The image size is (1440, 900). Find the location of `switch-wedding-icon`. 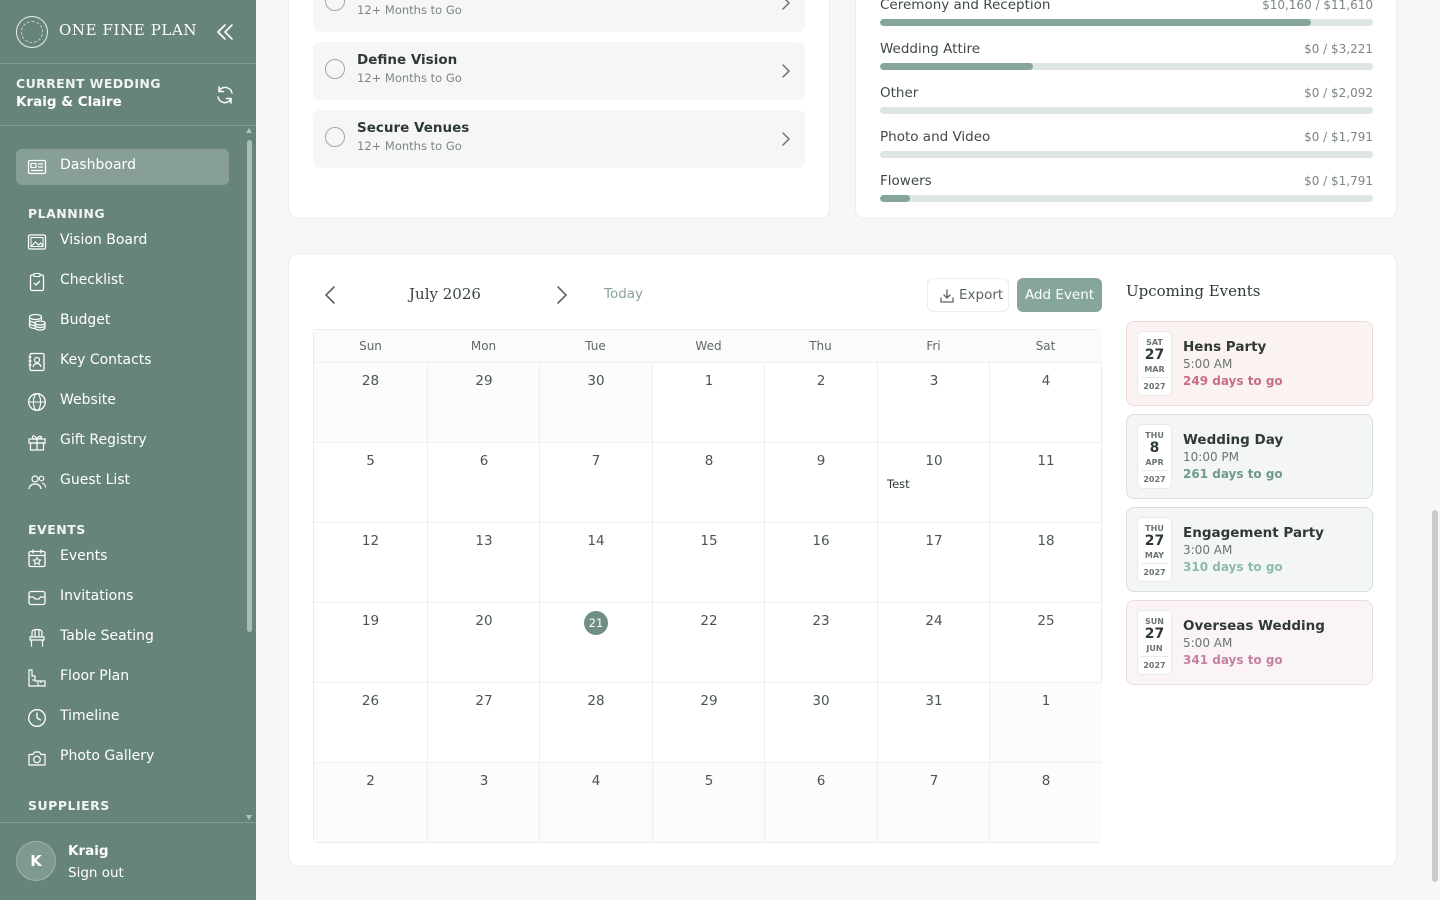

switch-wedding-icon is located at coordinates (225, 95).